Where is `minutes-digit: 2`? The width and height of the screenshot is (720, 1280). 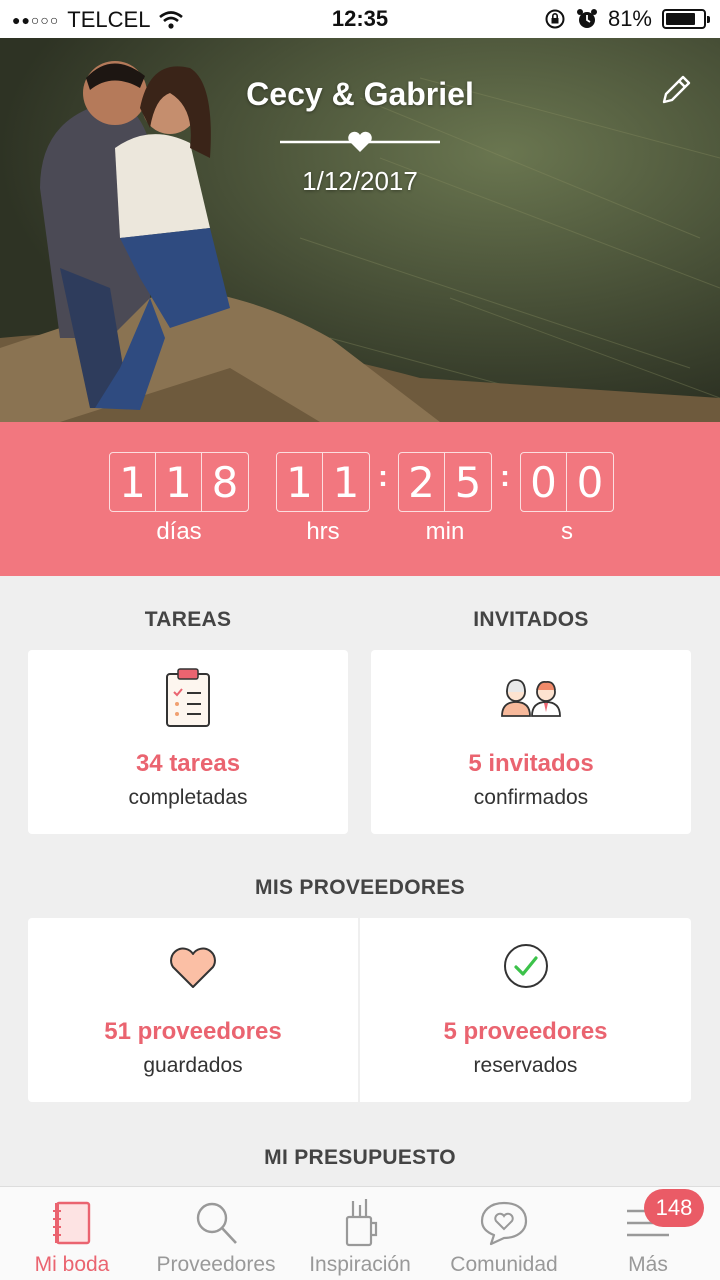 minutes-digit: 2 is located at coordinates (422, 482).